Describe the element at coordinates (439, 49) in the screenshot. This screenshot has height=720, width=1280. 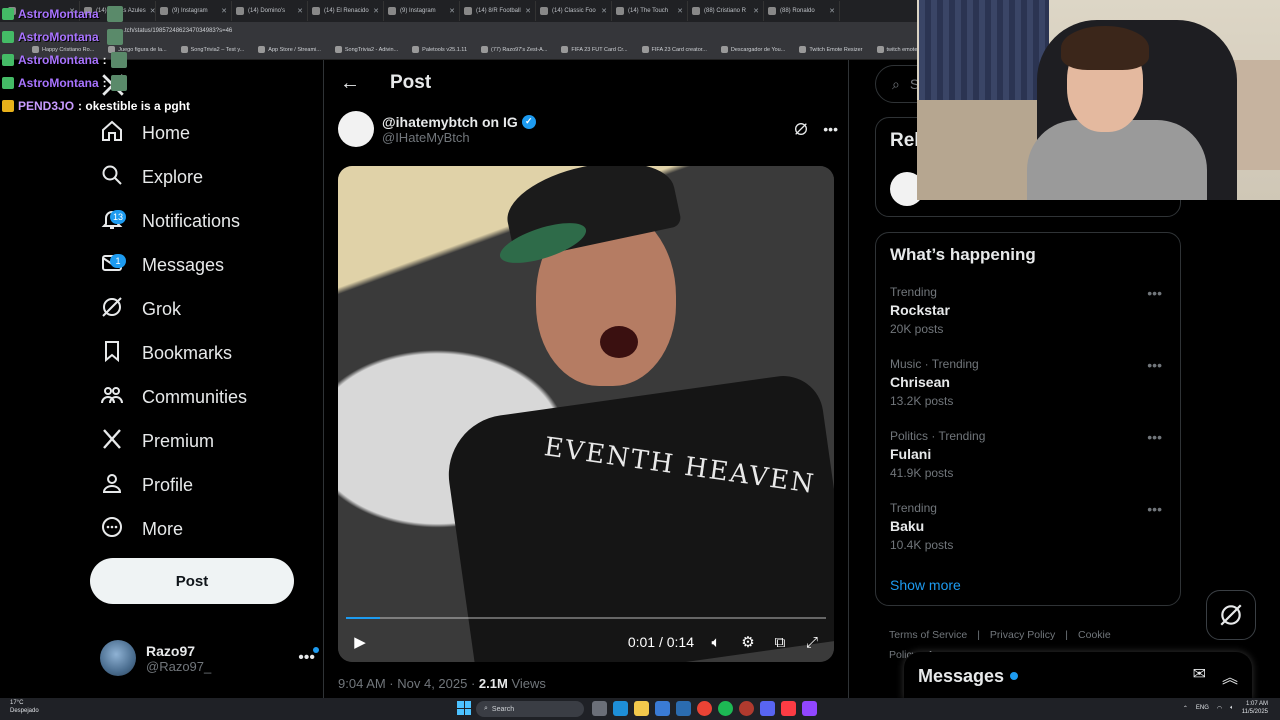
I see `bookmark-item: Paletools v25.1.11` at that location.